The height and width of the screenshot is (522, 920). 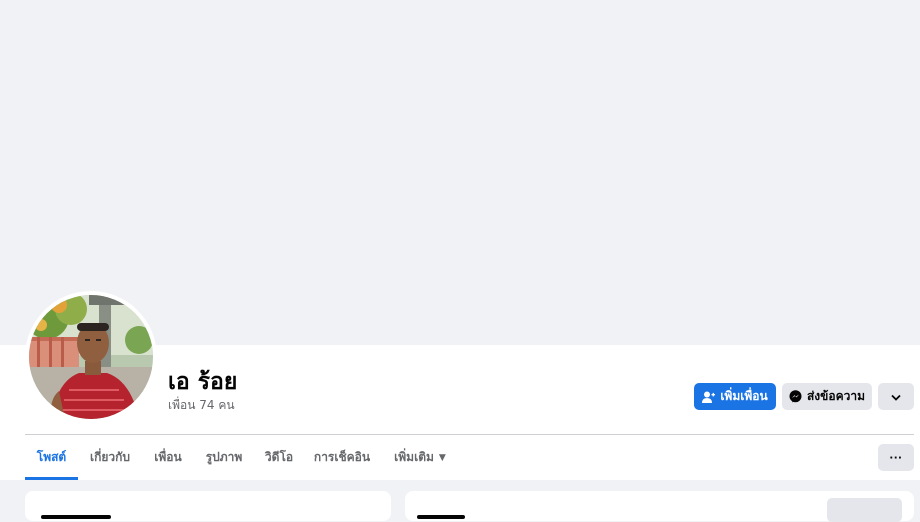 I want to click on profile-options-button, so click(x=896, y=396).